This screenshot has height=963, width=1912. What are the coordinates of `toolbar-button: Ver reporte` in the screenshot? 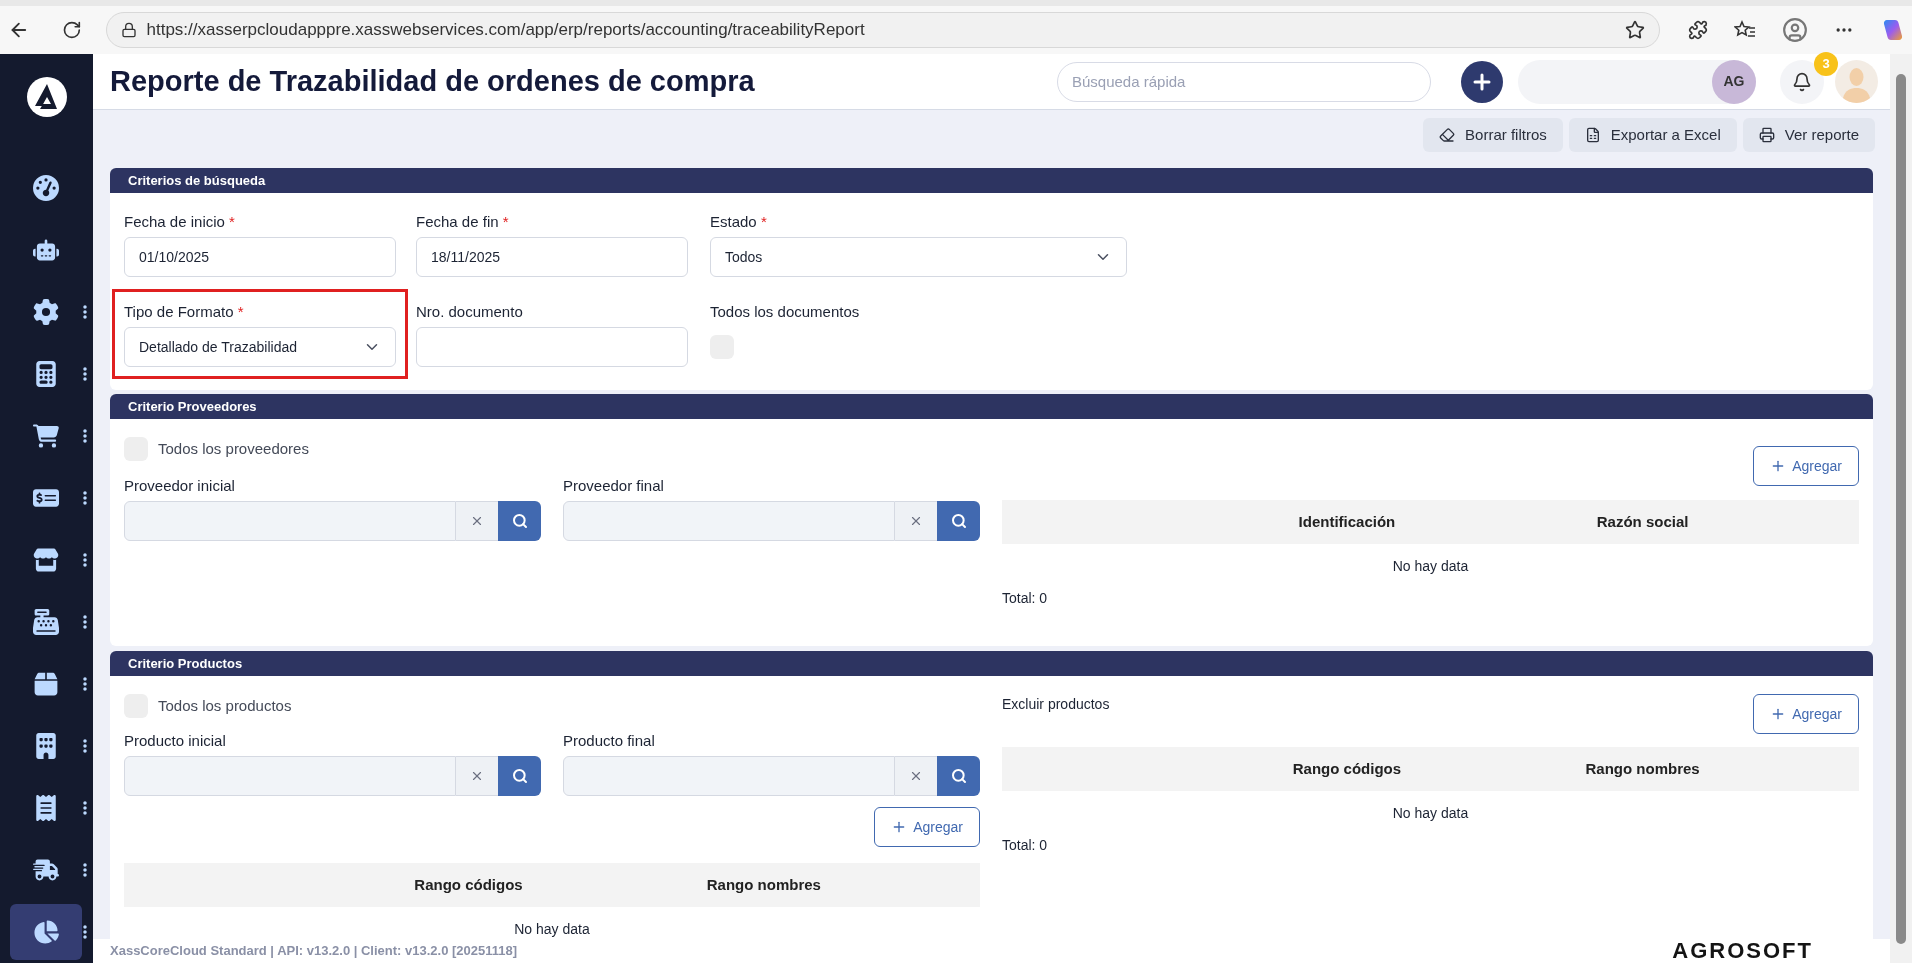 It's located at (1808, 135).